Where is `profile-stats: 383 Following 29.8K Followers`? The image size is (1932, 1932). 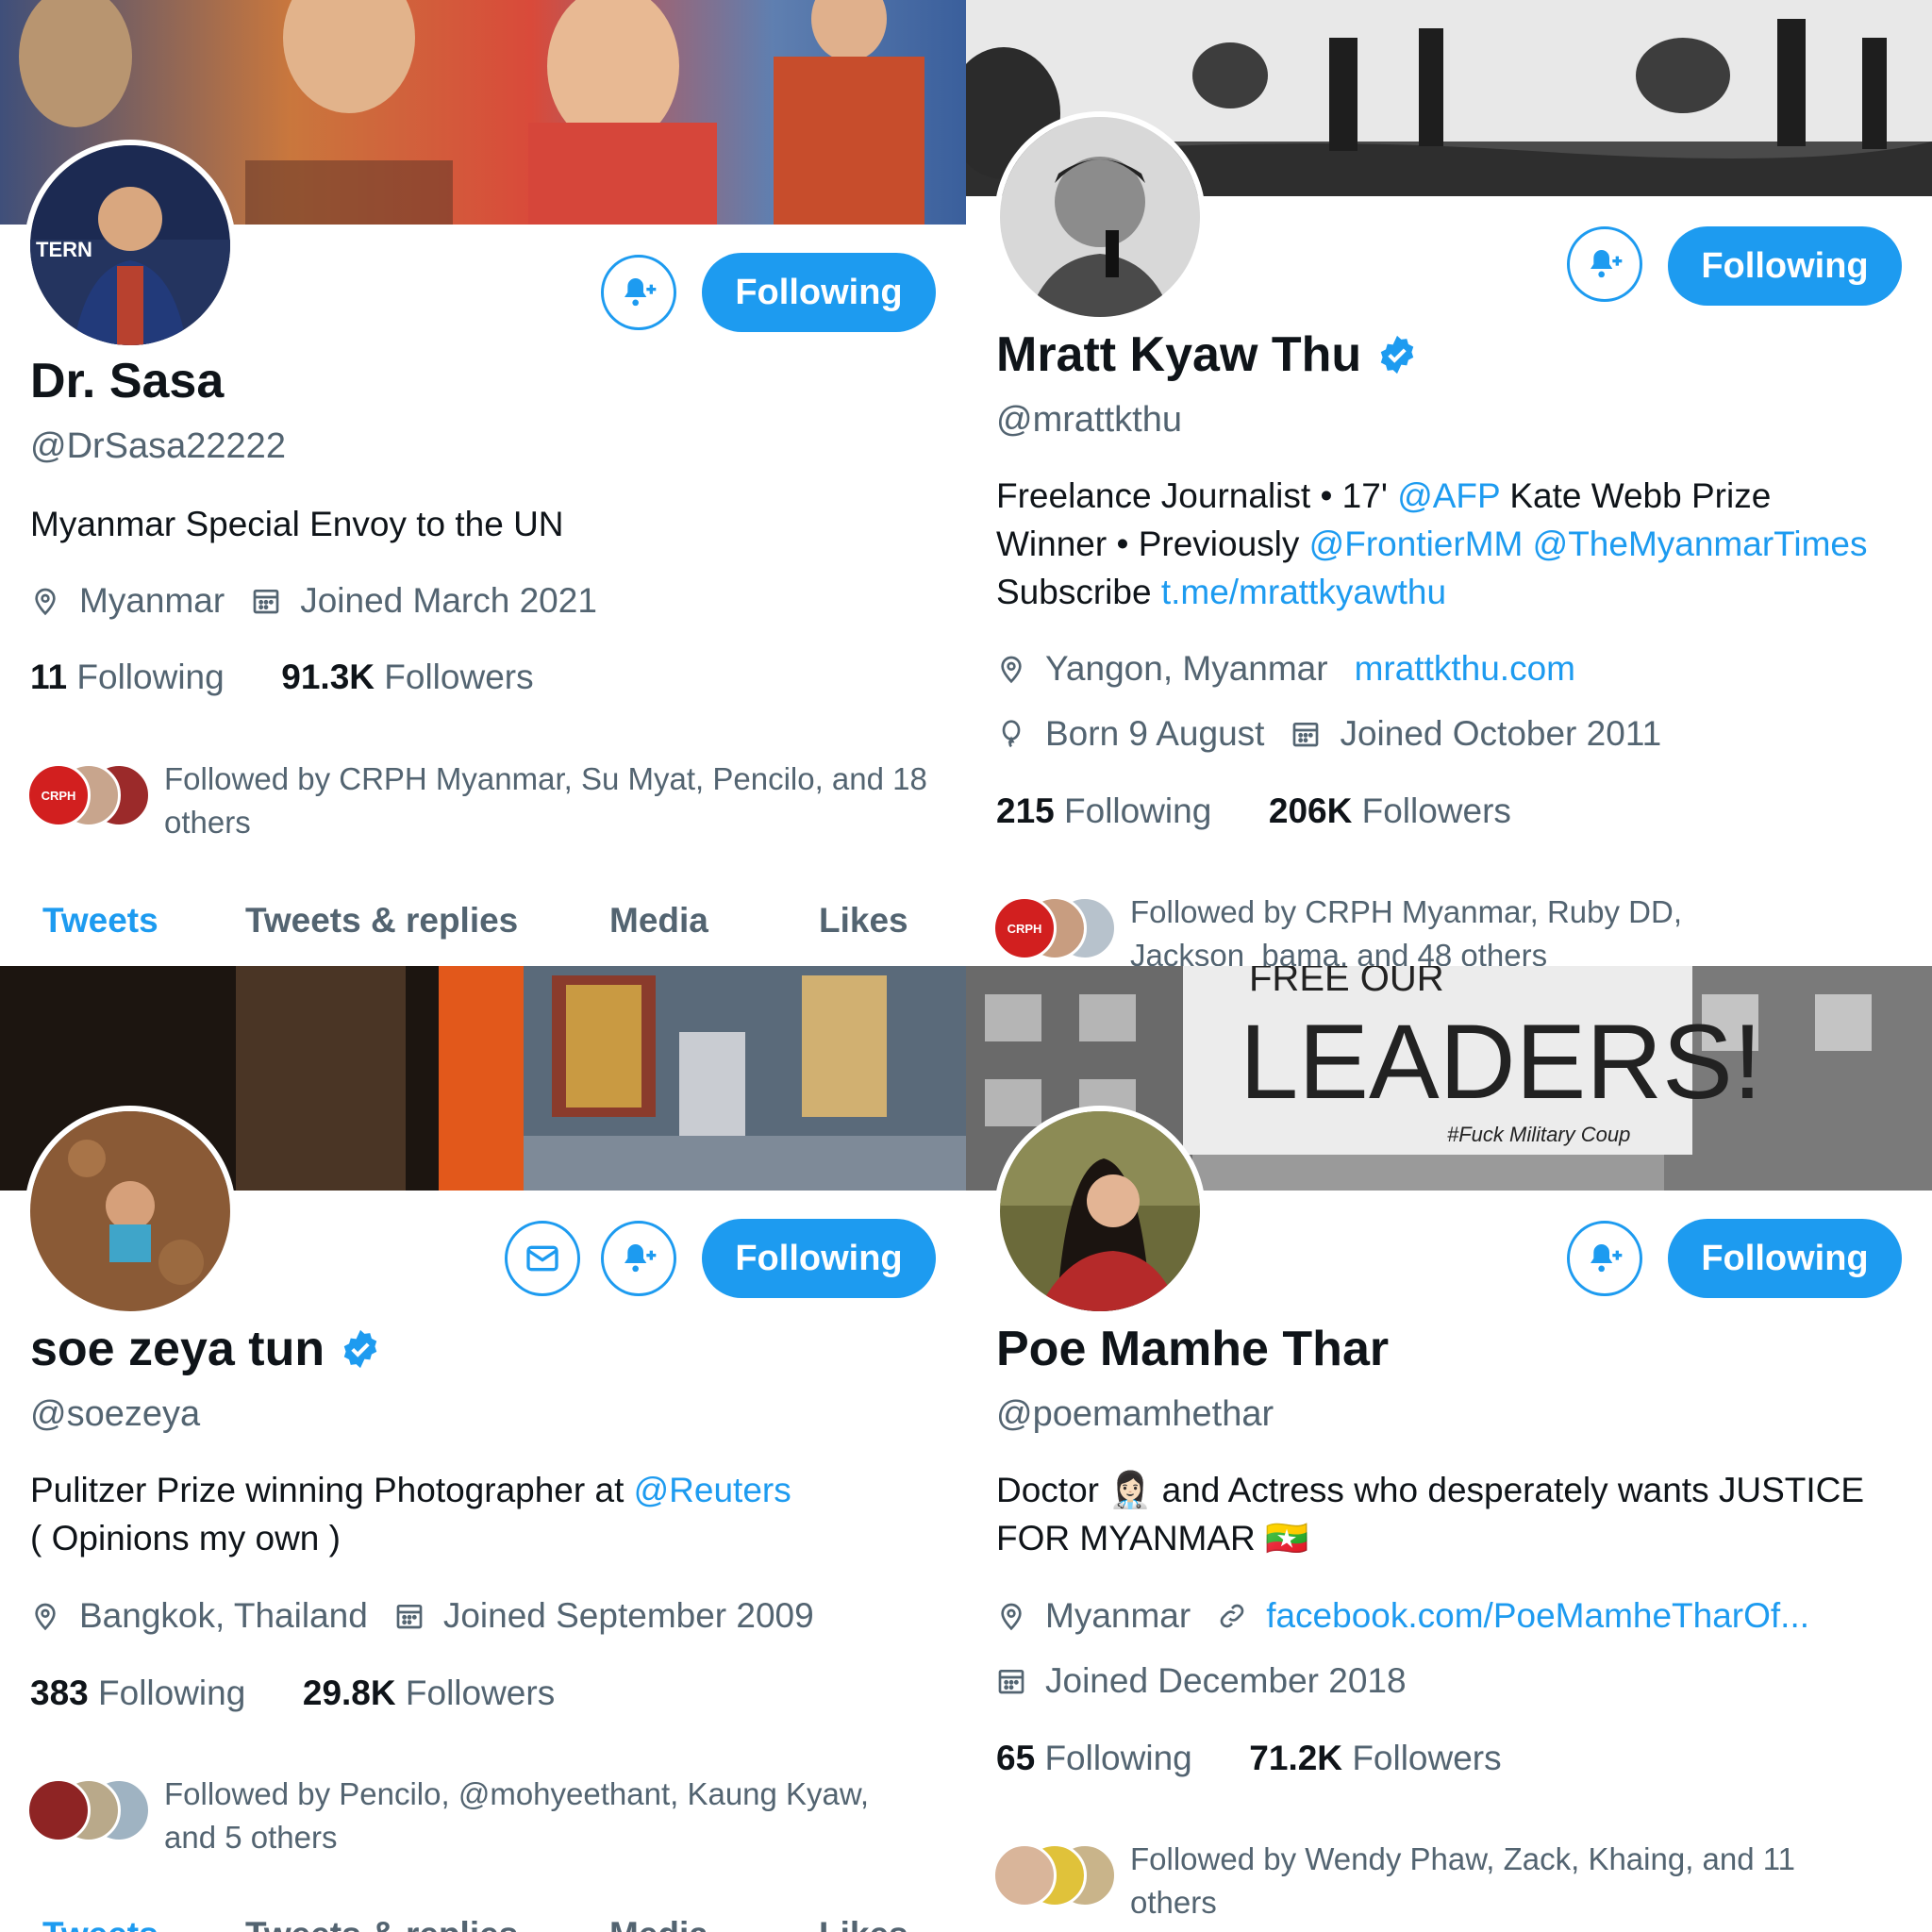 profile-stats: 383 Following 29.8K Followers is located at coordinates (293, 1694).